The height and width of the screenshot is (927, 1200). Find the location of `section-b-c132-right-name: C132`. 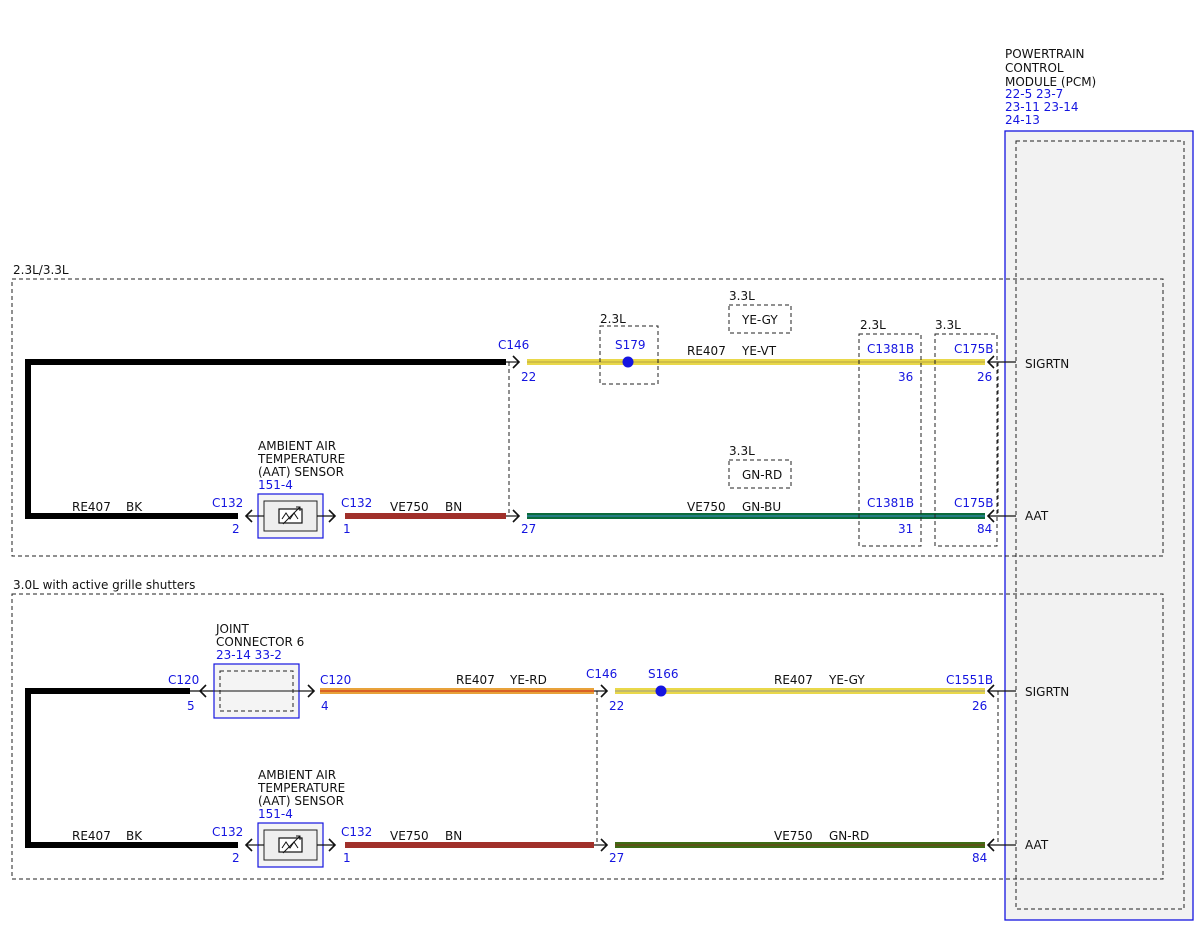

section-b-c132-right-name: C132 is located at coordinates (356, 832).